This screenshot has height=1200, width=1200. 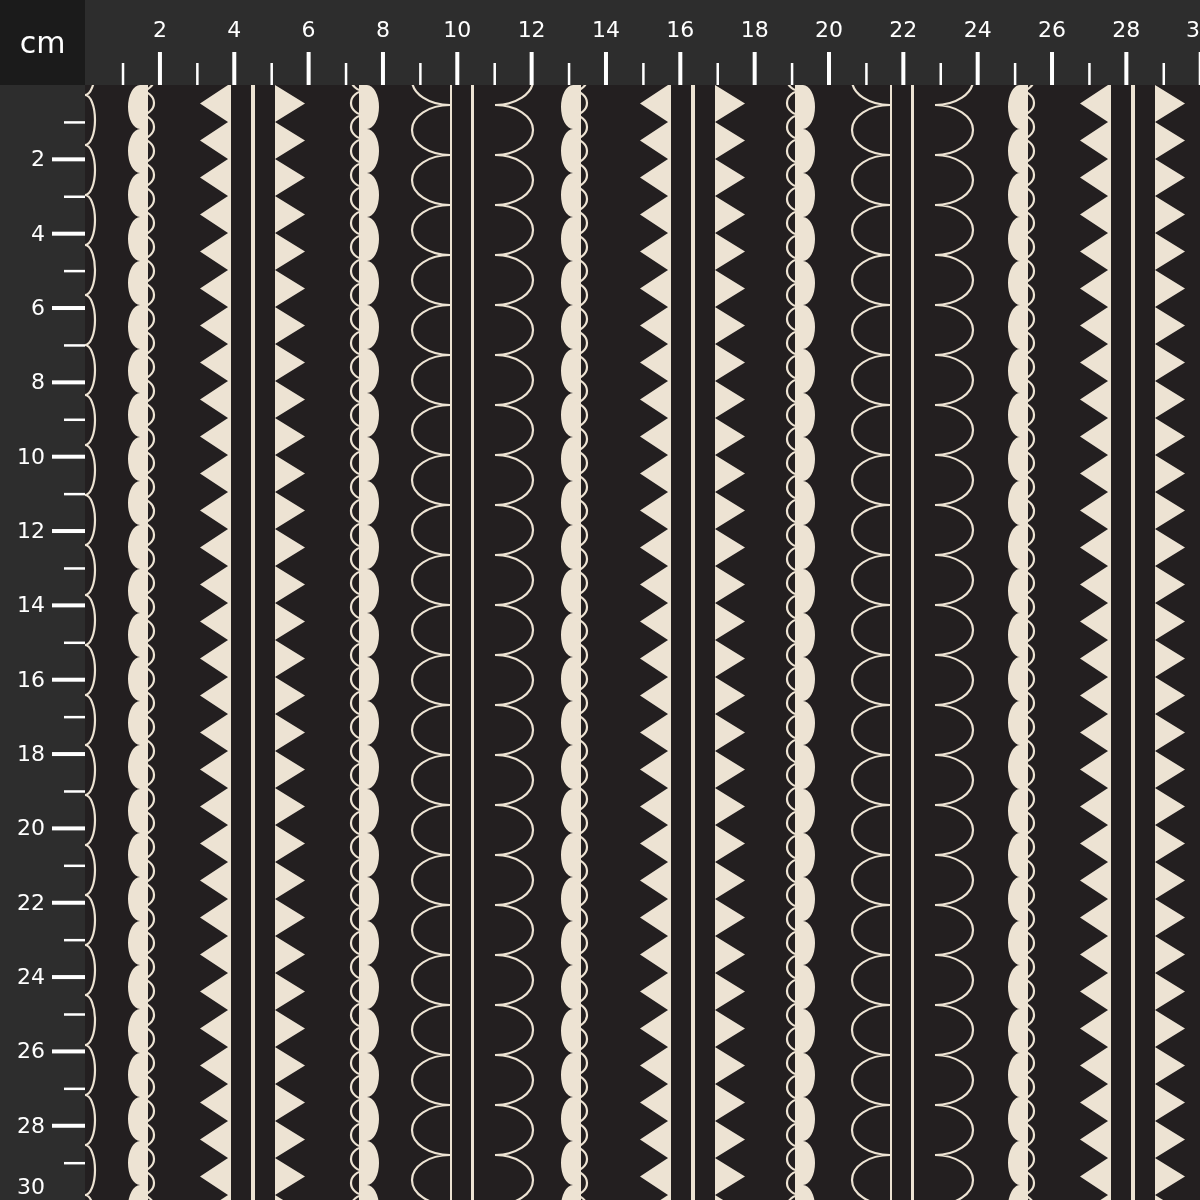 I want to click on ruler-label: 3, so click(x=1193, y=30).